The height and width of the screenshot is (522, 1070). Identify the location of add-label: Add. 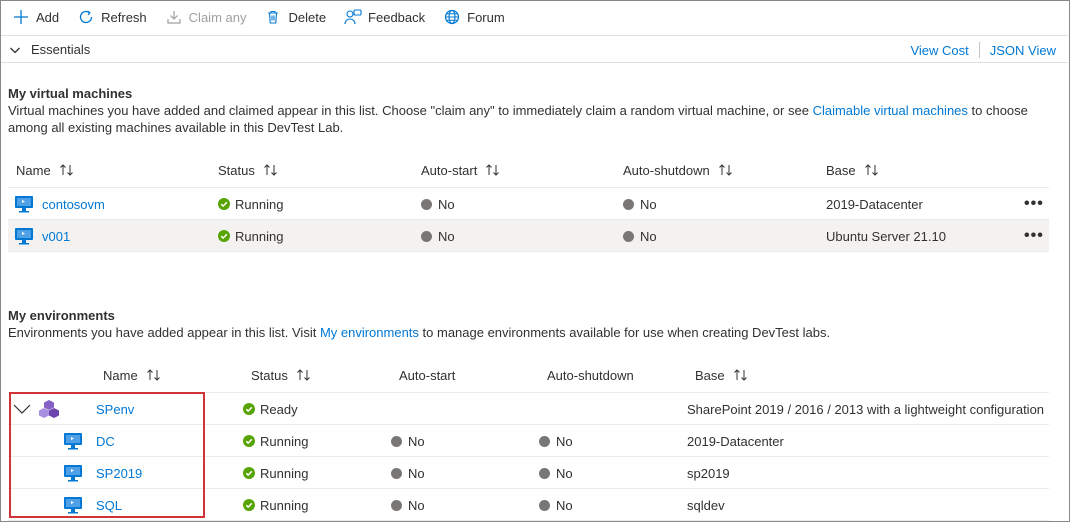
(48, 17).